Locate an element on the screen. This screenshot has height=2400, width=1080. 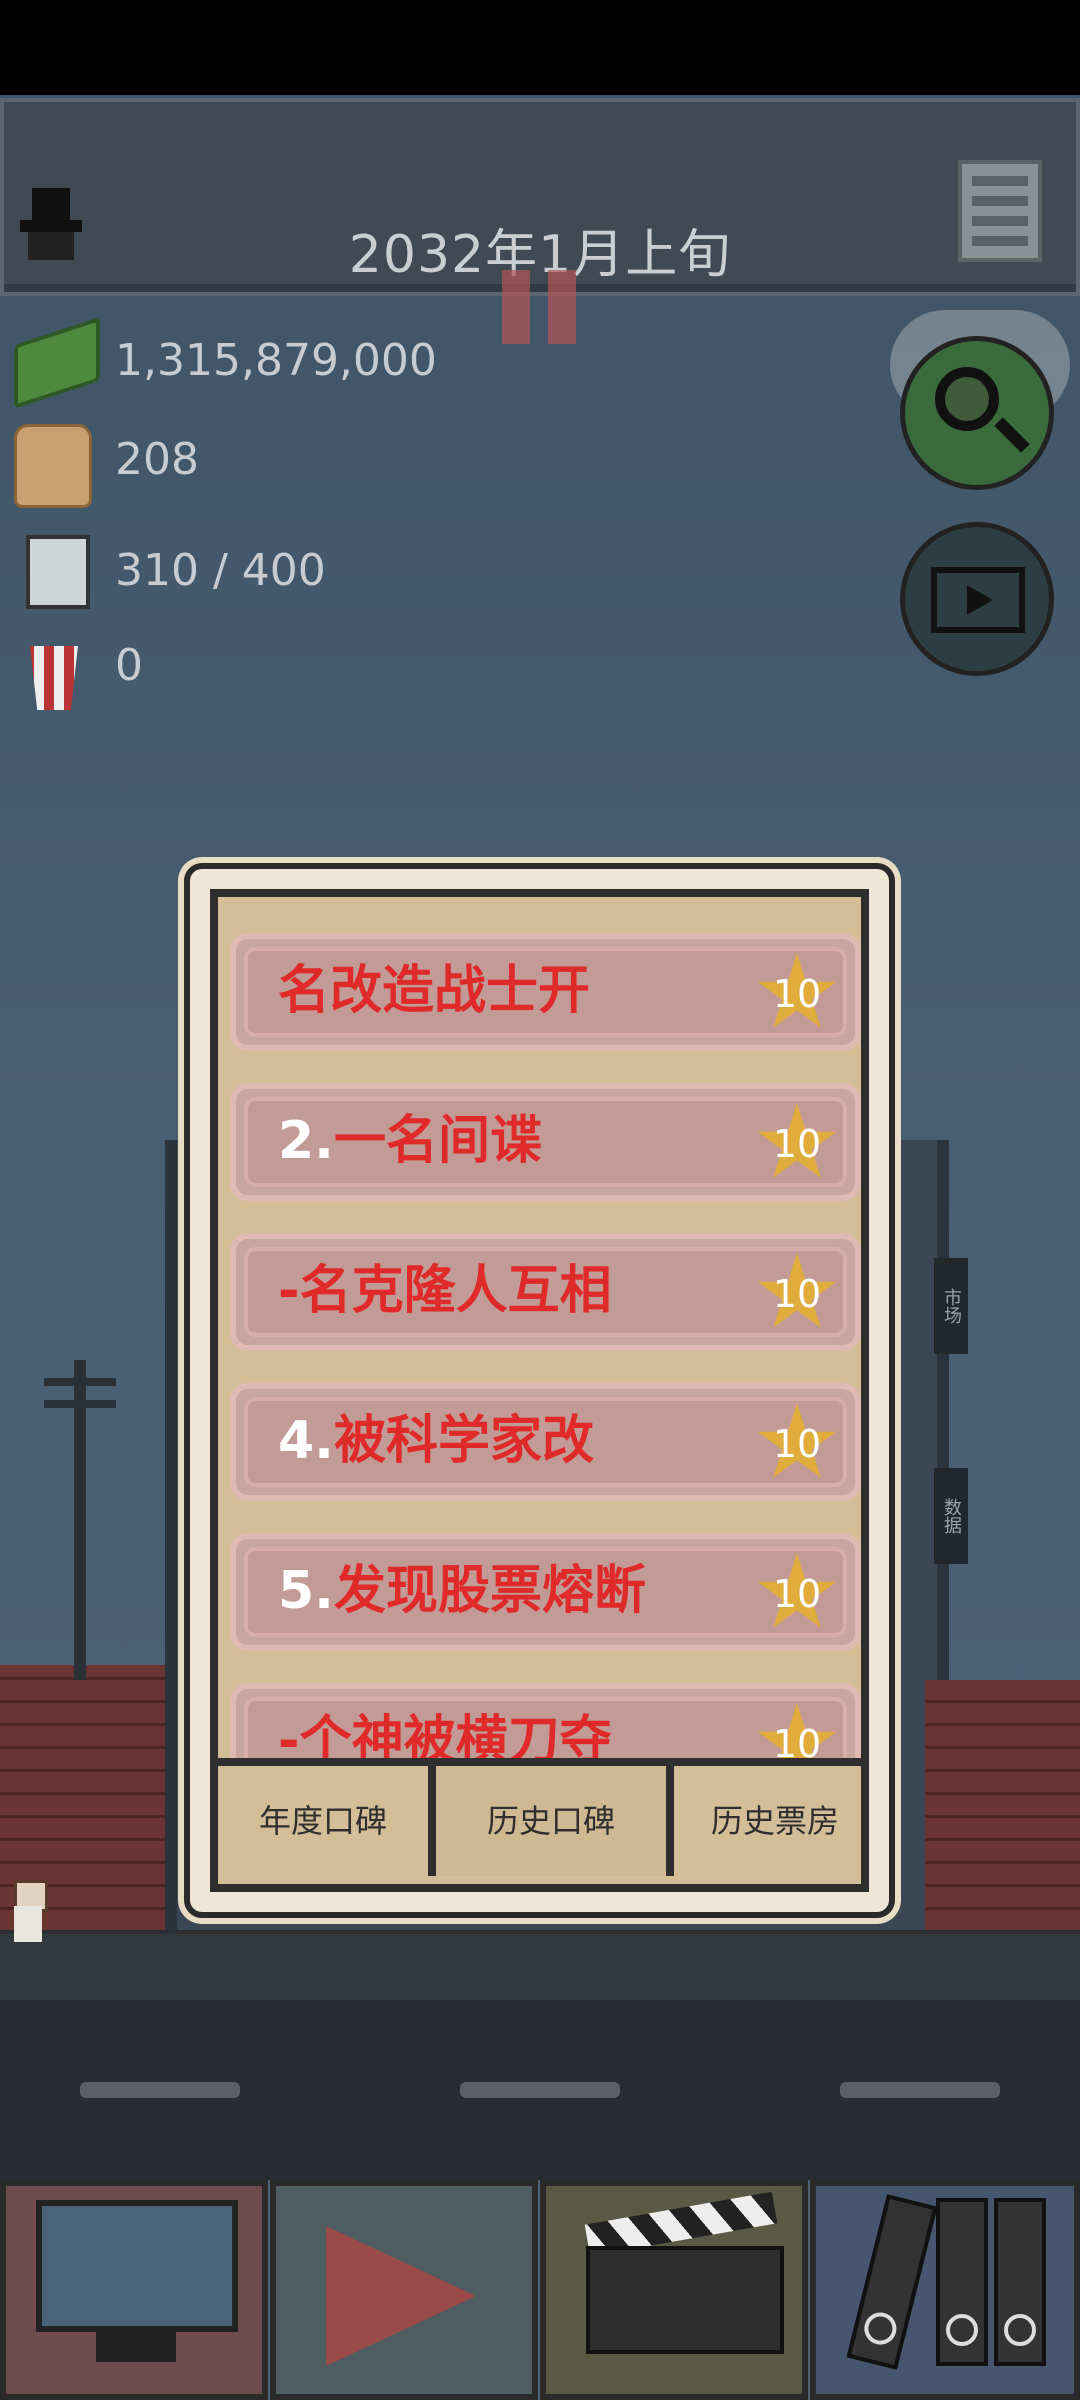
utility-pole is located at coordinates (80, 1520).